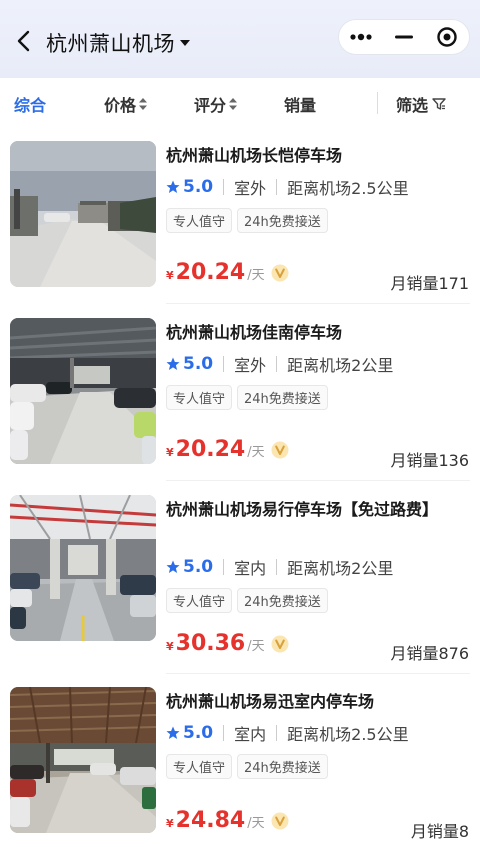 This screenshot has width=480, height=847. I want to click on parking-lot-meta: 5.0 室内 距离机场2公里, so click(279, 567).